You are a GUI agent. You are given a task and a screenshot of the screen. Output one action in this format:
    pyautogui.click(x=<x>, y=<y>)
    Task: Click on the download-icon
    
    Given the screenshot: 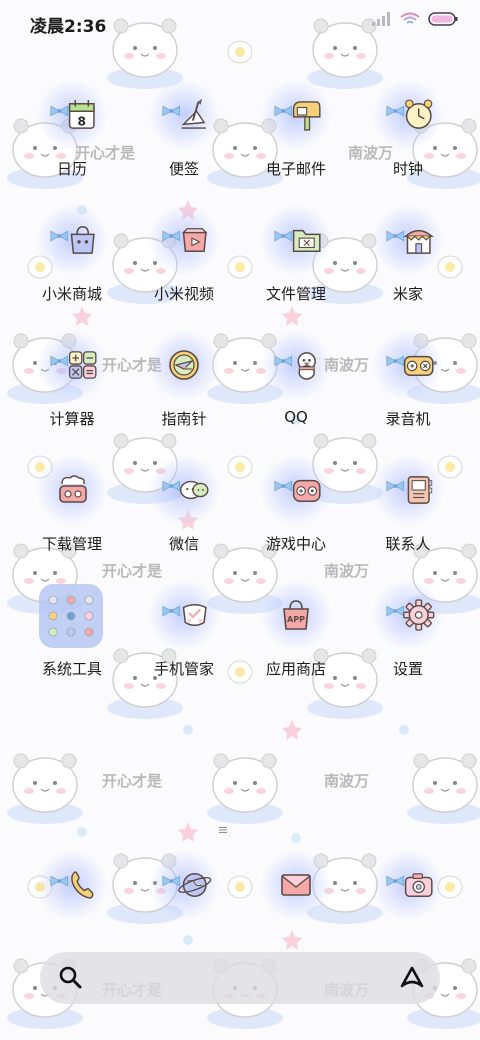 What is the action you would take?
    pyautogui.click(x=73, y=489)
    